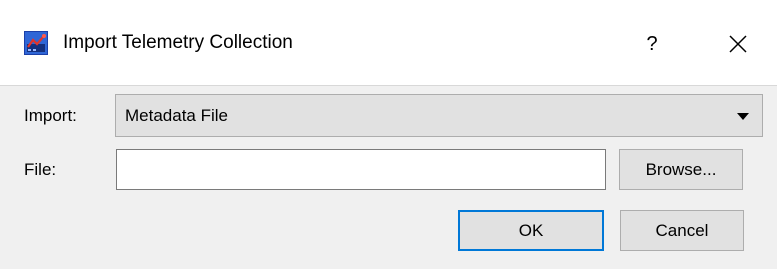  Describe the element at coordinates (50, 115) in the screenshot. I see `import-label: Import:` at that location.